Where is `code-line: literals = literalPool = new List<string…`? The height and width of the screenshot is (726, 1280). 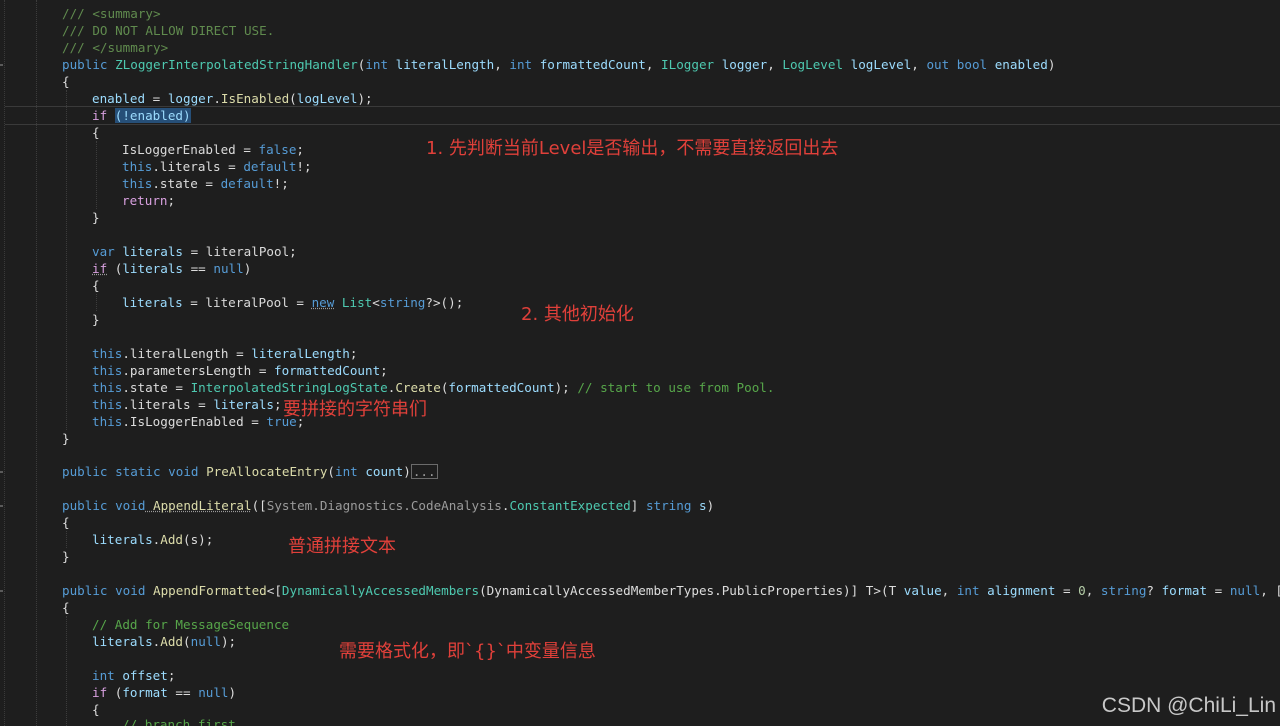
code-line: literals = literalPool = new List<string… is located at coordinates (292, 302).